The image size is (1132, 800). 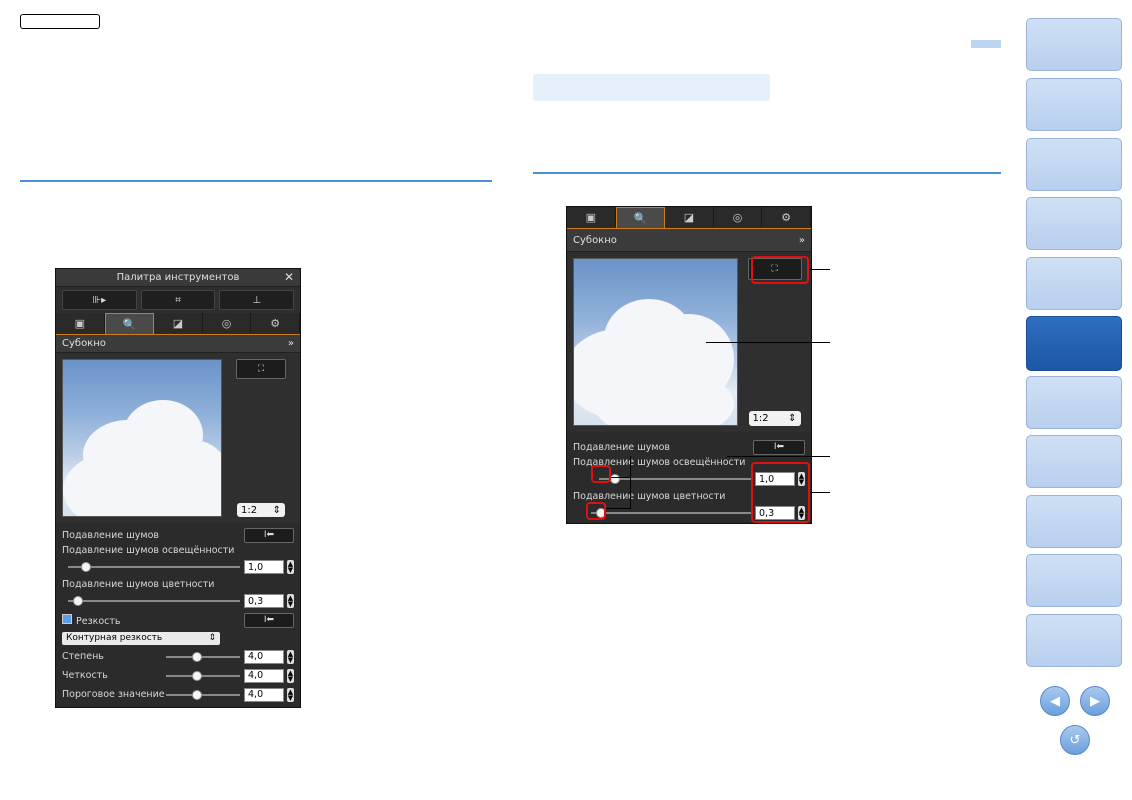 I want to click on fit-icon: ⛶, so click(x=261, y=369).